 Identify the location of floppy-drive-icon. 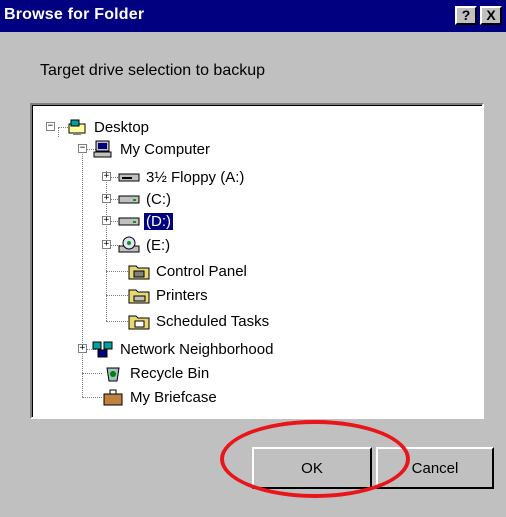
(129, 177).